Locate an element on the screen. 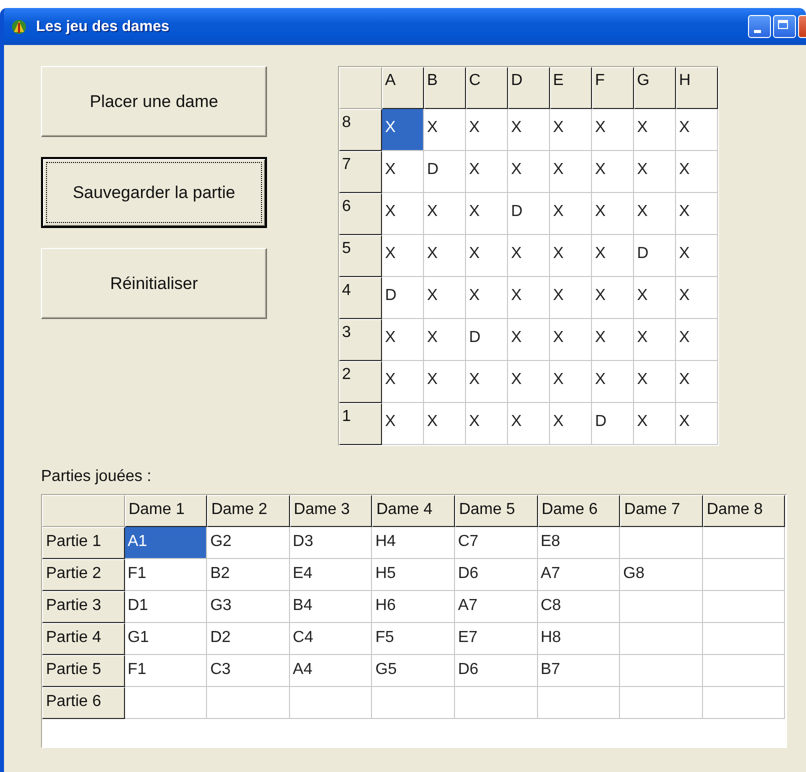 The width and height of the screenshot is (806, 772). minimize-button is located at coordinates (759, 26).